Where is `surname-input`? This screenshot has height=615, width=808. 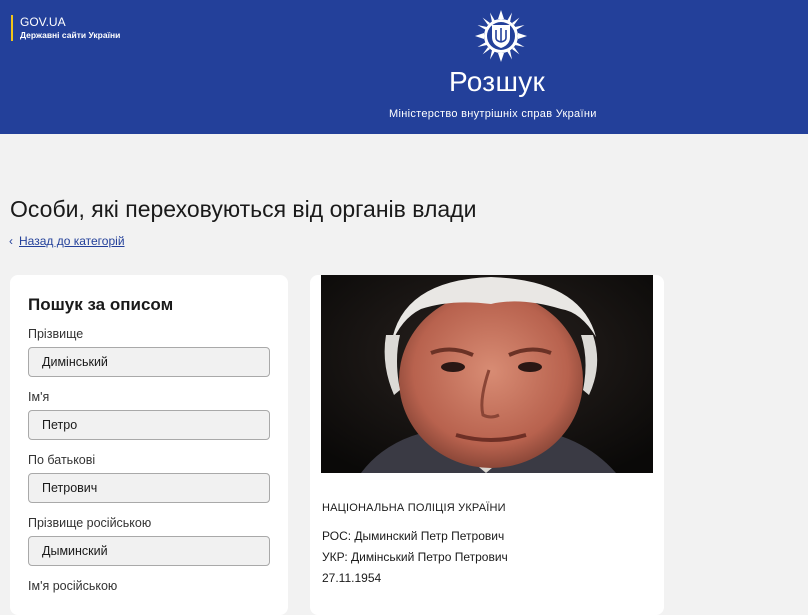
surname-input is located at coordinates (149, 362).